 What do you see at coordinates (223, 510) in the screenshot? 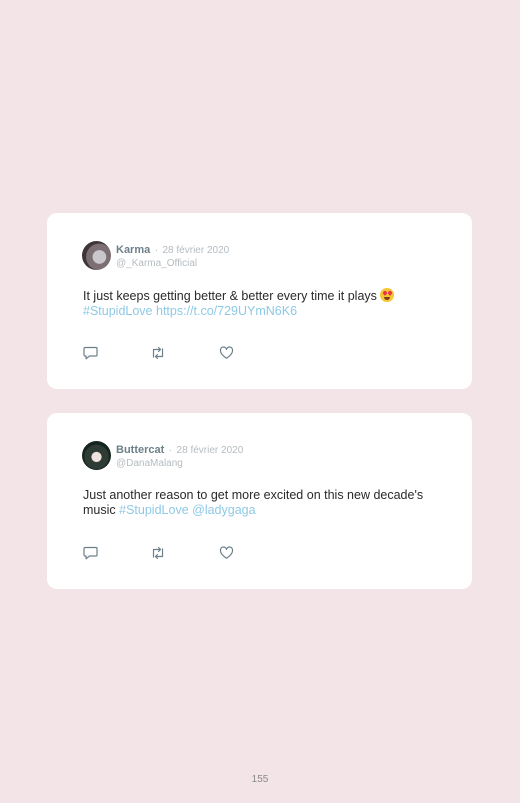
I see `mention-link: @ladygaga` at bounding box center [223, 510].